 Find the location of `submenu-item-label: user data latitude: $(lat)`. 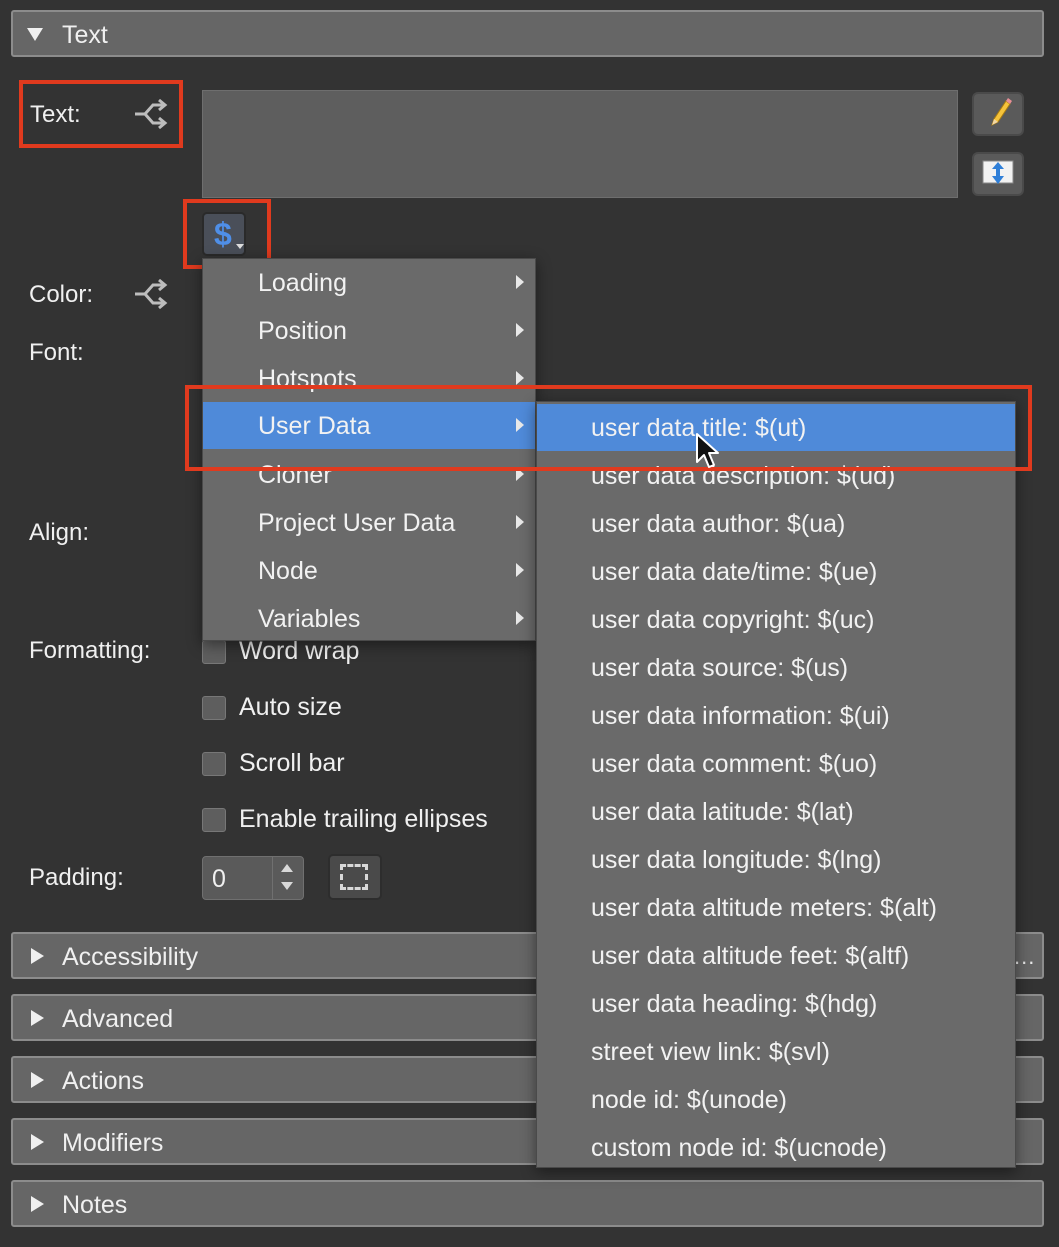

submenu-item-label: user data latitude: $(lat) is located at coordinates (722, 812).